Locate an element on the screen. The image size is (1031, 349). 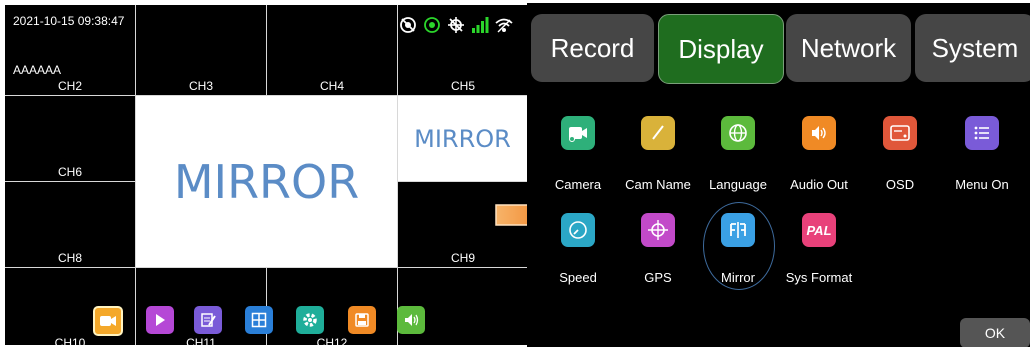
speaker-icon is located at coordinates (819, 133).